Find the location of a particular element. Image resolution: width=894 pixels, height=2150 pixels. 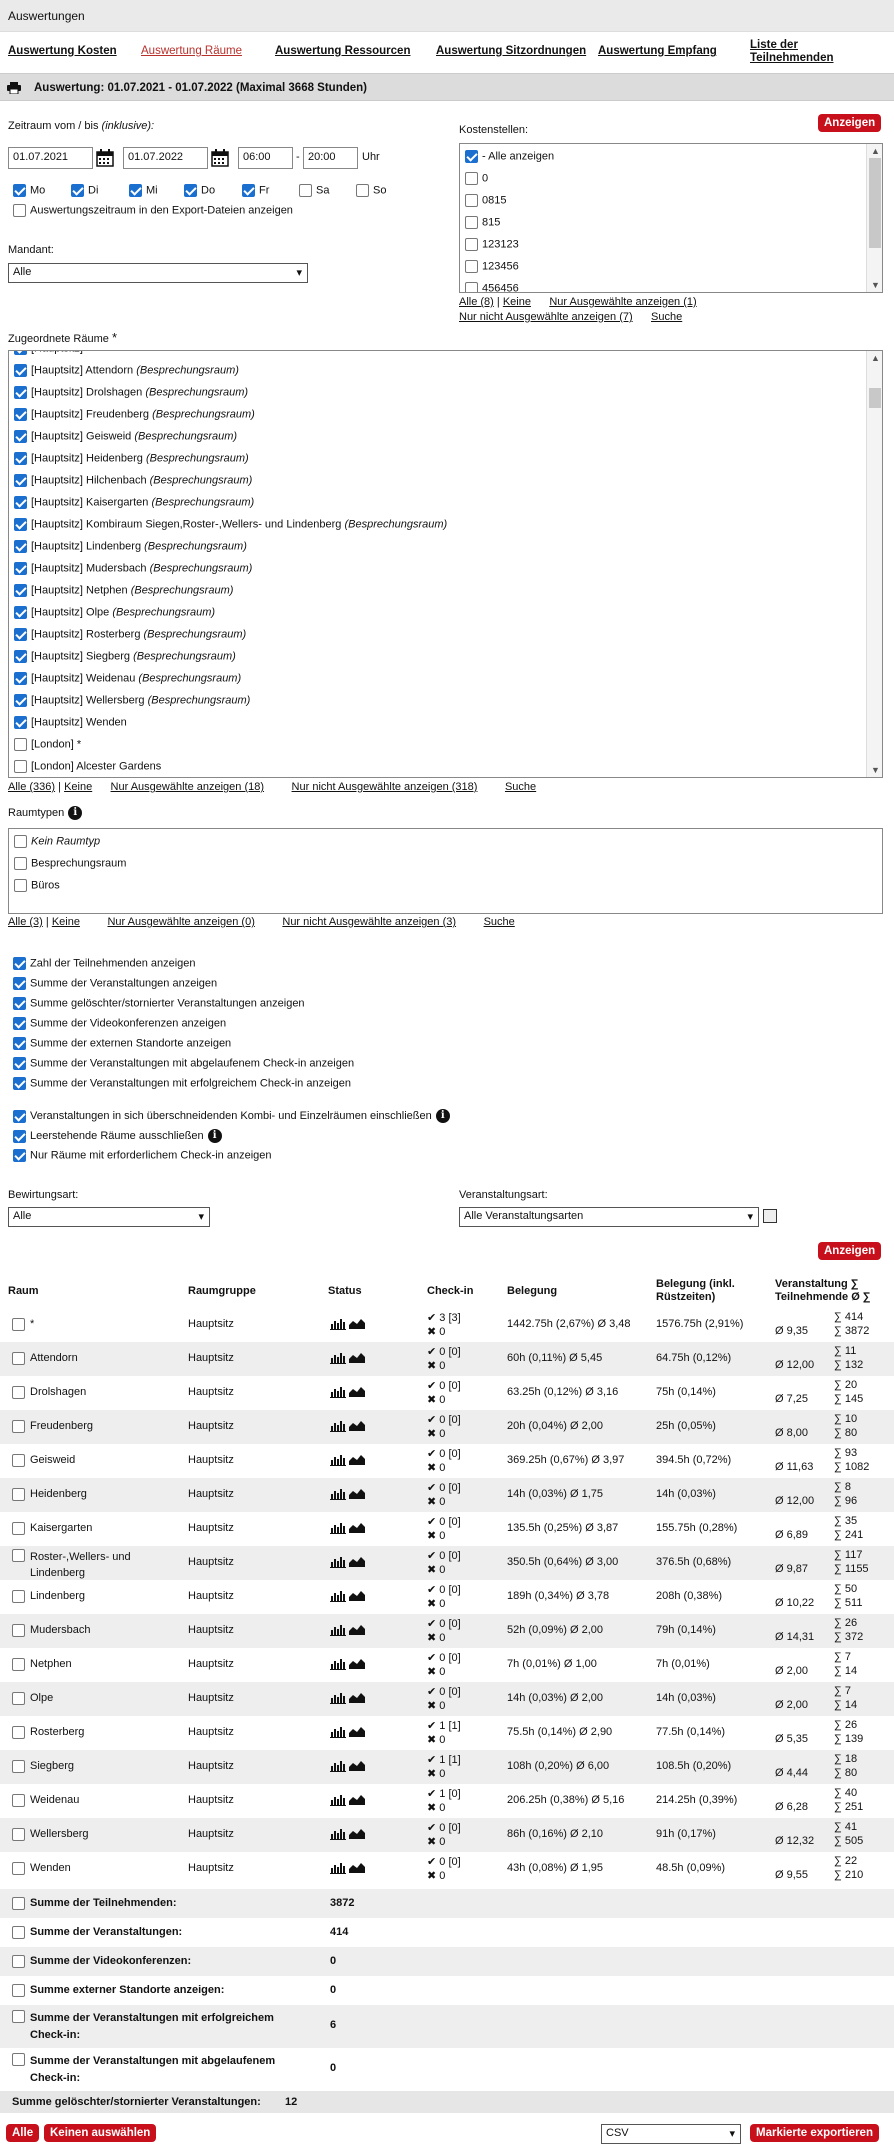

show-selected-link: Nur Ausgewählte anzeigen (18) is located at coordinates (187, 787).